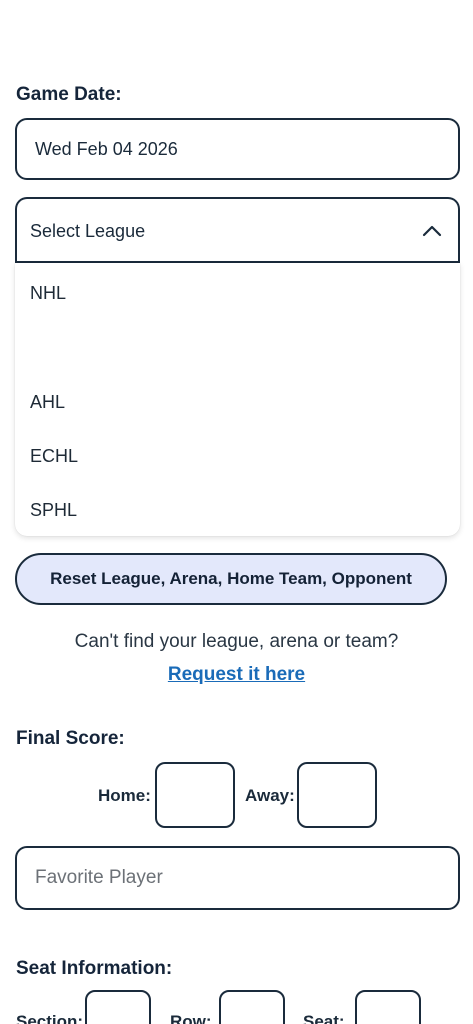 This screenshot has height=1024, width=473. I want to click on seat-label: Seat:, so click(324, 1018).